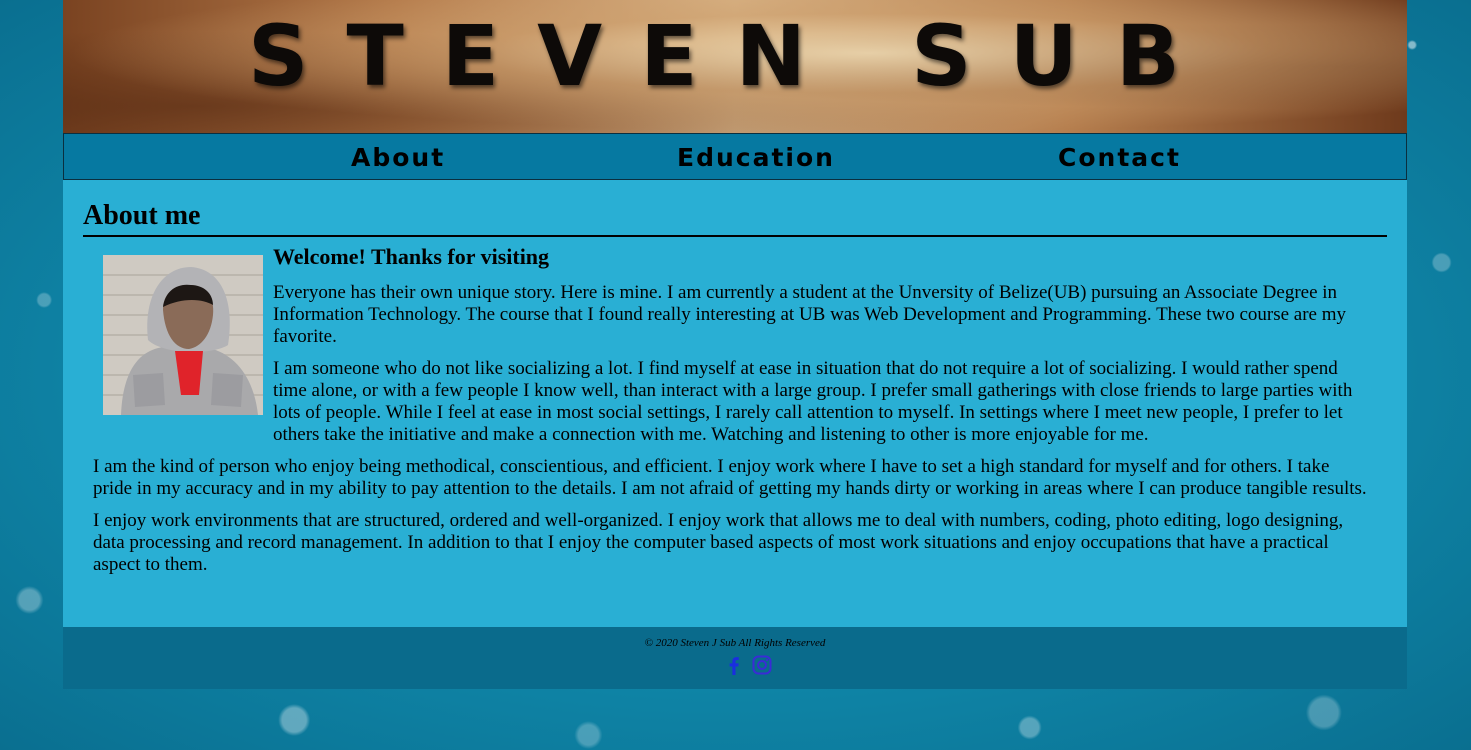 This screenshot has width=1471, height=750. What do you see at coordinates (733, 56) in the screenshot?
I see `site-title: STEVEN SUB` at bounding box center [733, 56].